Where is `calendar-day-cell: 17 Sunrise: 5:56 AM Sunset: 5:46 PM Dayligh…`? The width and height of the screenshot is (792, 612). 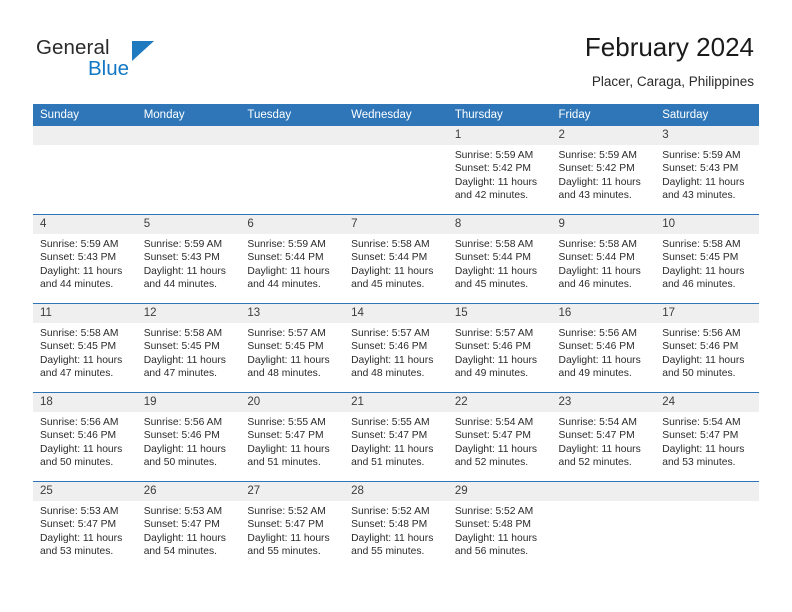 calendar-day-cell: 17 Sunrise: 5:56 AM Sunset: 5:46 PM Dayligh… is located at coordinates (707, 348).